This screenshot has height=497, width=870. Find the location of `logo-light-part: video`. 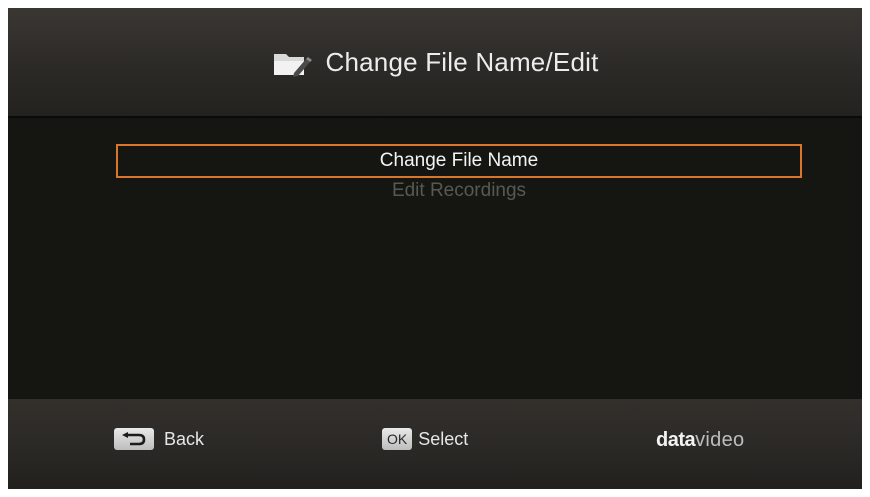

logo-light-part: video is located at coordinates (720, 440).